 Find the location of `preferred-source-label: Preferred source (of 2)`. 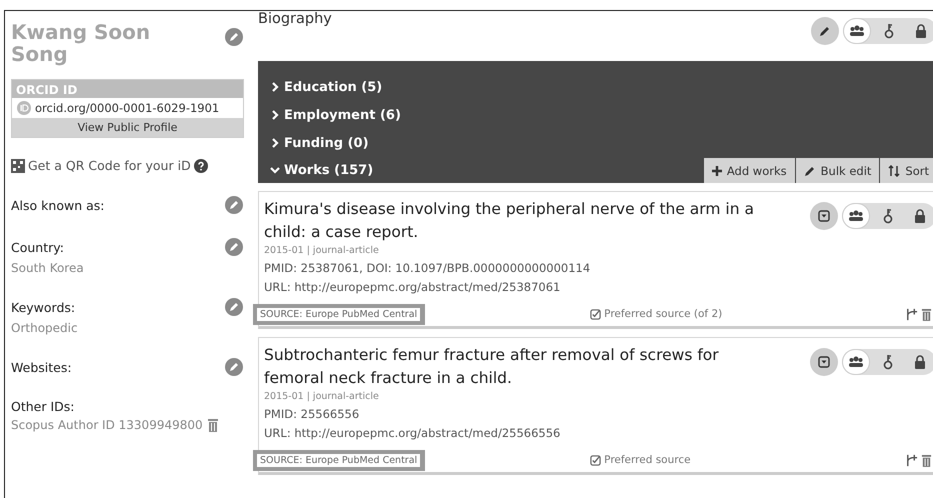

preferred-source-label: Preferred source (of 2) is located at coordinates (663, 314).